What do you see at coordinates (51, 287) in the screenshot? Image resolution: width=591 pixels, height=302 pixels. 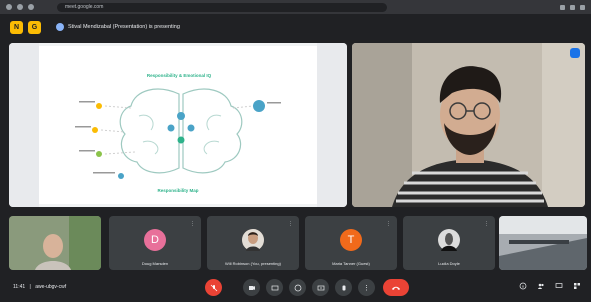 I see `meeting-code: awe-ubgv-cwf` at bounding box center [51, 287].